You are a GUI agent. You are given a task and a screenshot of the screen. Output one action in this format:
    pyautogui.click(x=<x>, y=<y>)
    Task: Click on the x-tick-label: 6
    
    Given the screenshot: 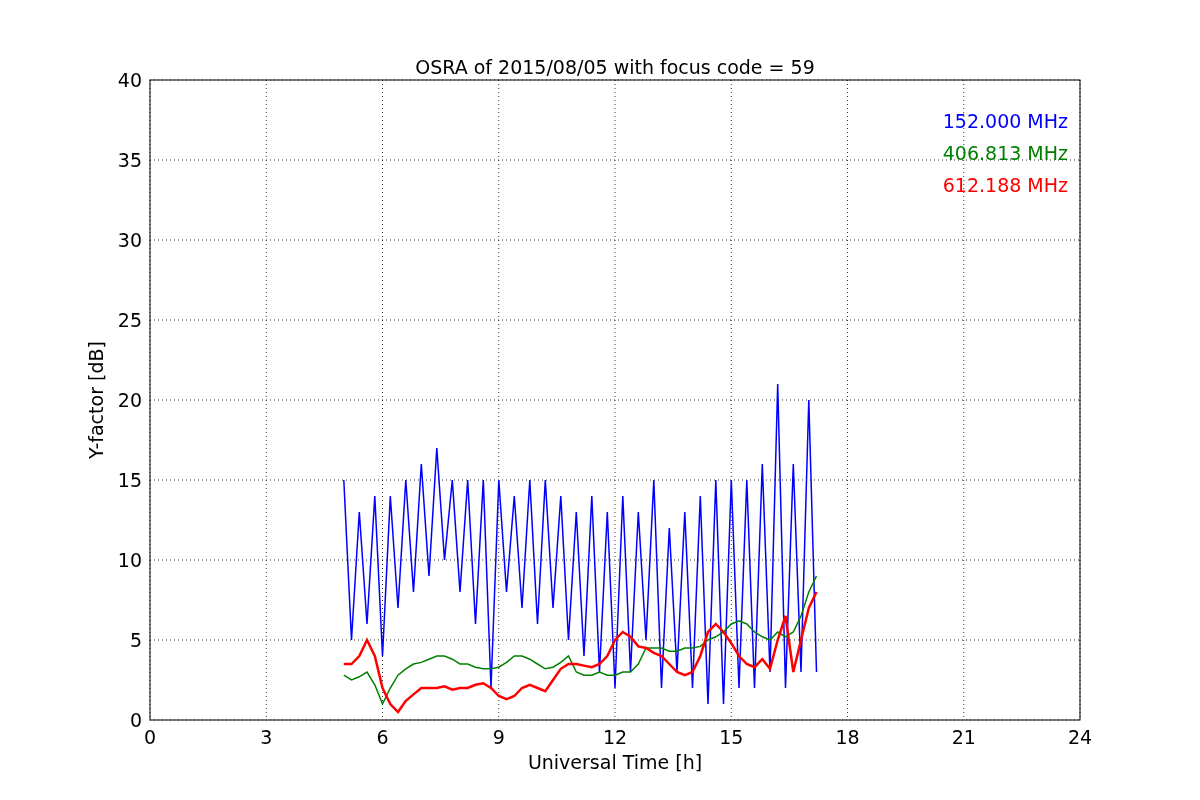 What is the action you would take?
    pyautogui.click(x=382, y=737)
    